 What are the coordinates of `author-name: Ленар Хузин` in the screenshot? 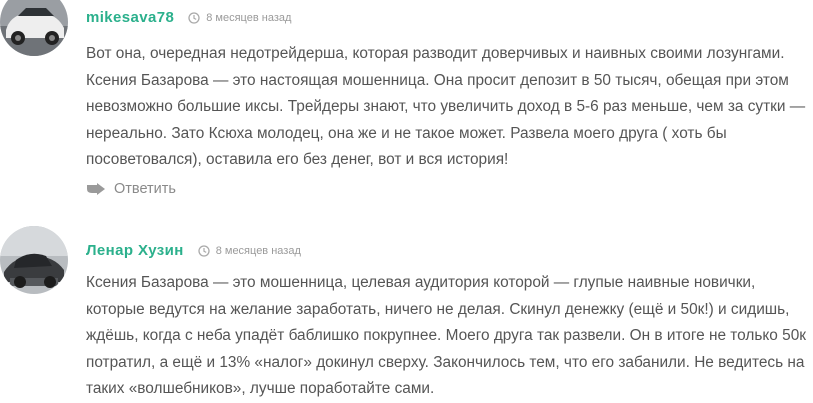 It's located at (135, 250).